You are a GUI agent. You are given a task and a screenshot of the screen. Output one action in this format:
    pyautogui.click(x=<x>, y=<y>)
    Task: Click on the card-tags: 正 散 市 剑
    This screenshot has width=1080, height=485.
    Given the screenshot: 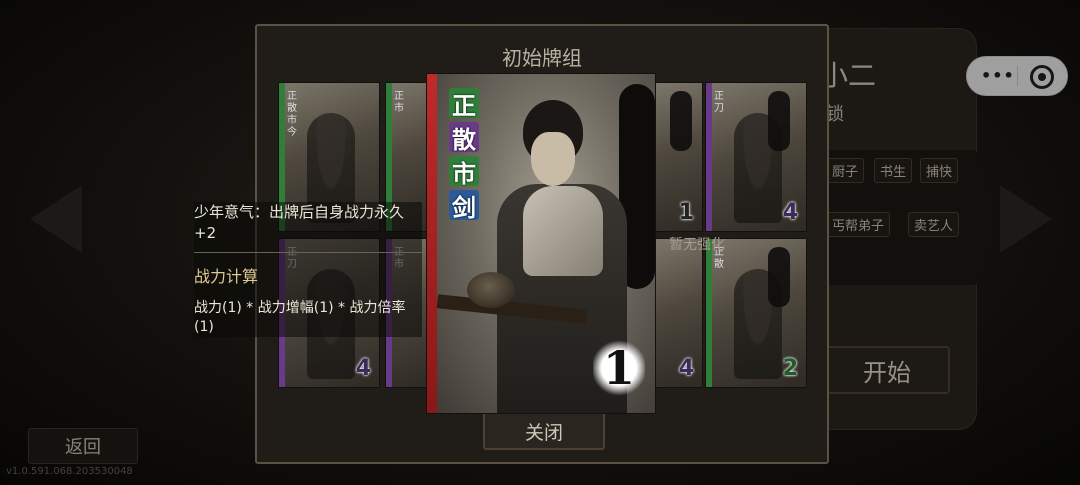 What is the action you would take?
    pyautogui.click(x=466, y=154)
    